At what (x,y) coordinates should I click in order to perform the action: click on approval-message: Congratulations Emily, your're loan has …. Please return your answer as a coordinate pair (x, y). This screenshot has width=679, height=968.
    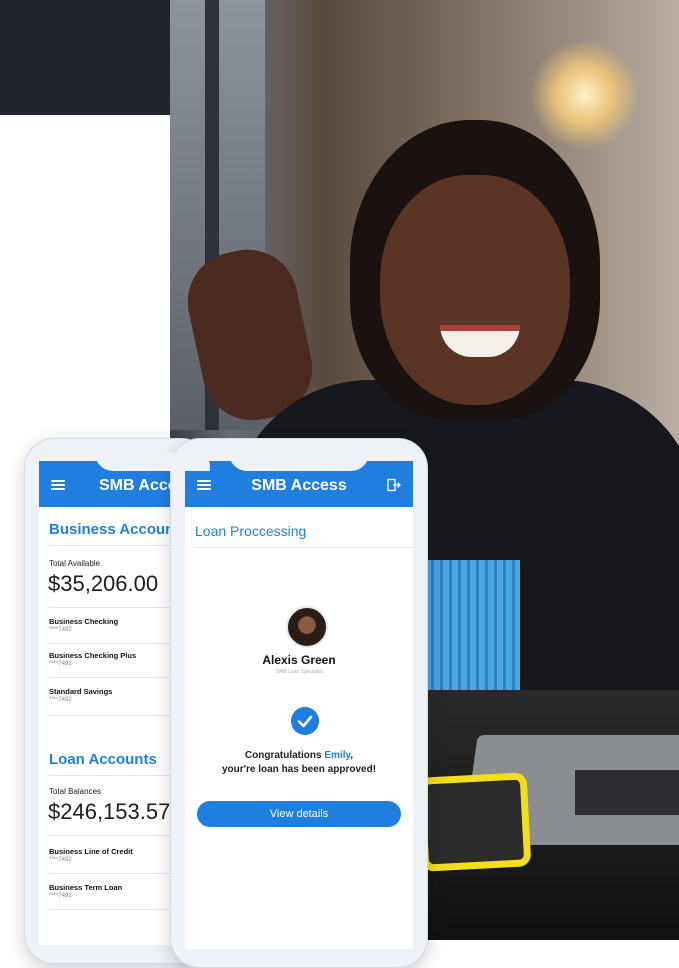
    Looking at the image, I should click on (299, 763).